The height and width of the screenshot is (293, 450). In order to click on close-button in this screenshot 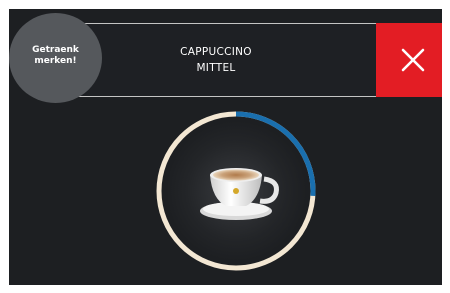, I will do `click(409, 60)`.